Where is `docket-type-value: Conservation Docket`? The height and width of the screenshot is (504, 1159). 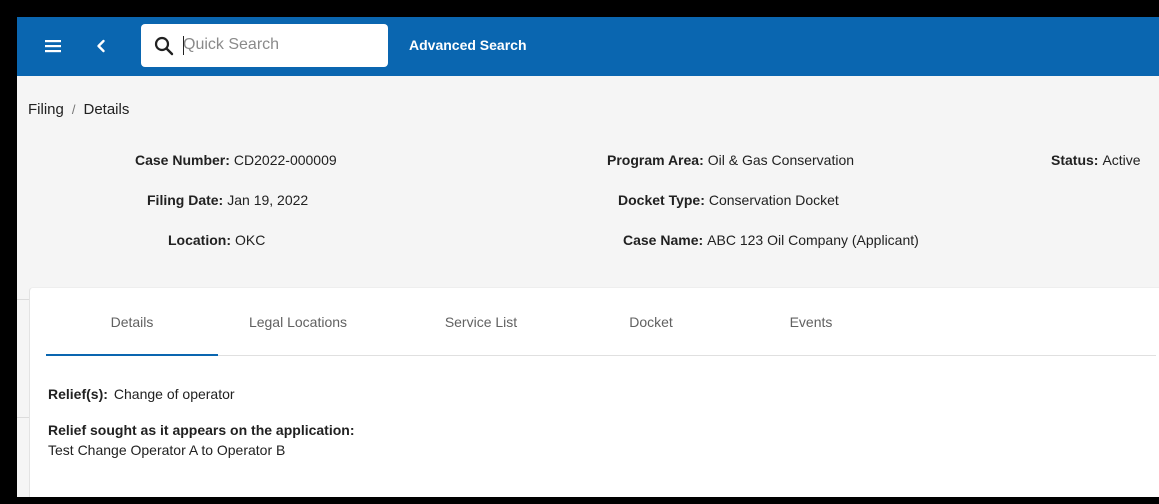 docket-type-value: Conservation Docket is located at coordinates (773, 200).